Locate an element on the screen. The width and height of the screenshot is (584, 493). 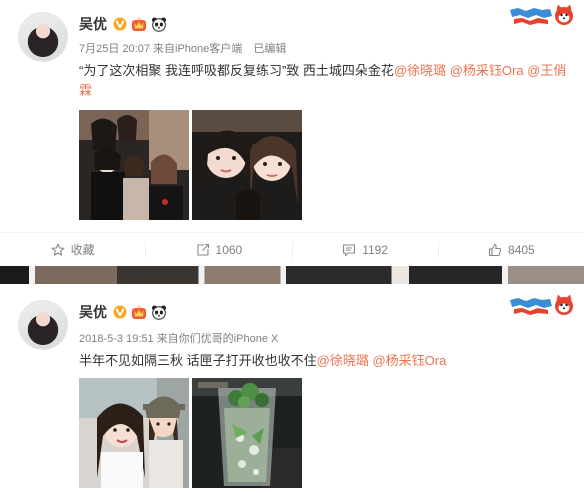
post-text-body: “为了这次相聚 我连呼吸都反复练习”致 西土城四朵金花 is located at coordinates (236, 70).